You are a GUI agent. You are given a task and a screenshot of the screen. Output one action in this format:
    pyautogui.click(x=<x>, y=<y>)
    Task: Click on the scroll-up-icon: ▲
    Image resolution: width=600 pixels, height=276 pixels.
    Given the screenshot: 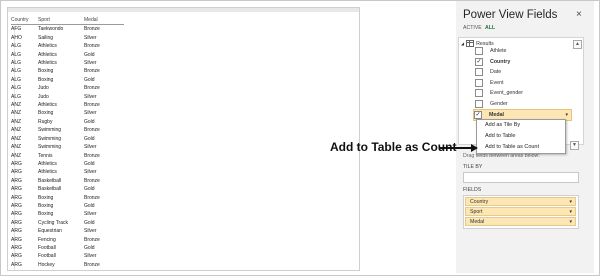 What is the action you would take?
    pyautogui.click(x=577, y=44)
    